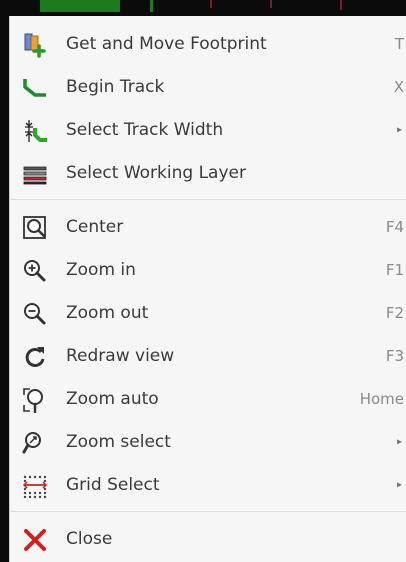 The width and height of the screenshot is (406, 562). I want to click on redraw-icon, so click(35, 357).